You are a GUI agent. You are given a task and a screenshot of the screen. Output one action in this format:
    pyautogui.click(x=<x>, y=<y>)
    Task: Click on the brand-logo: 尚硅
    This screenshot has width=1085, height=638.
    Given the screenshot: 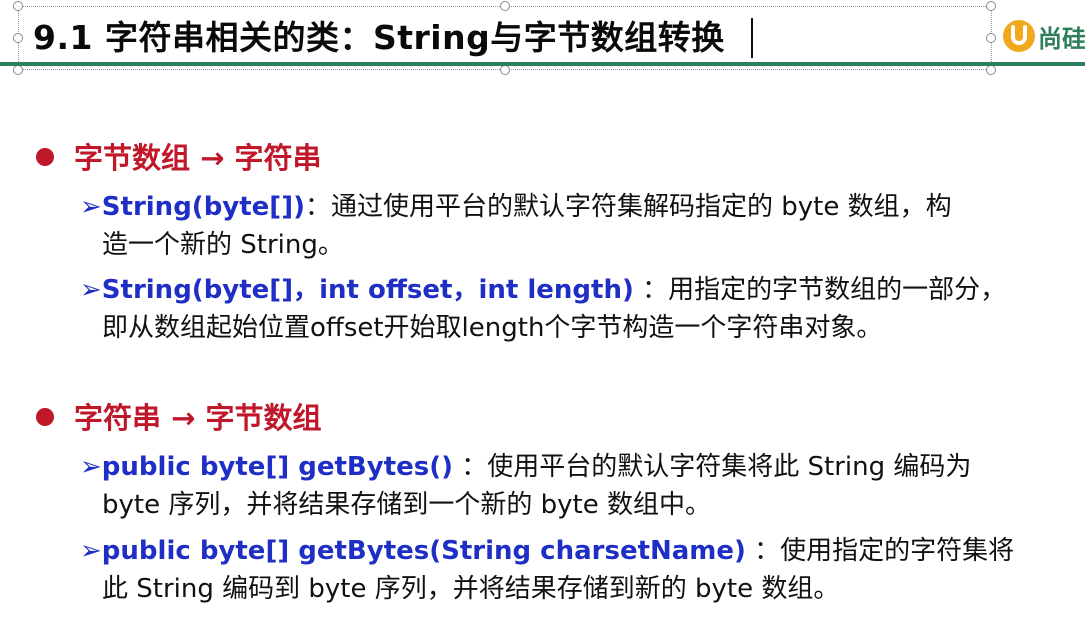 What is the action you would take?
    pyautogui.click(x=1044, y=36)
    